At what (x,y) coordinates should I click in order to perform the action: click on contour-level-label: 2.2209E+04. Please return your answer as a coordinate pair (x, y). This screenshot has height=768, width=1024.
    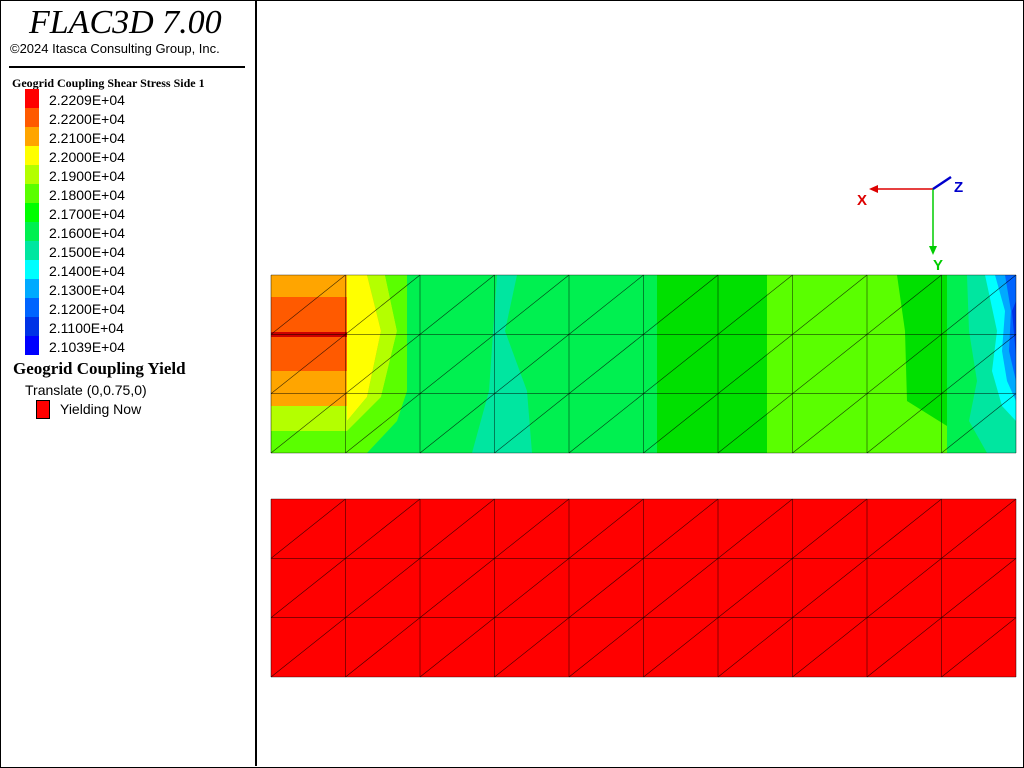
    Looking at the image, I should click on (87, 100).